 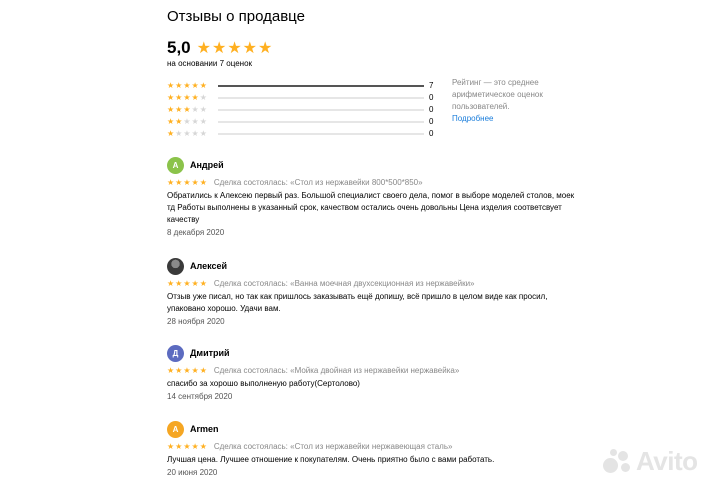 What do you see at coordinates (207, 165) in the screenshot?
I see `reviewer-name: Андрей` at bounding box center [207, 165].